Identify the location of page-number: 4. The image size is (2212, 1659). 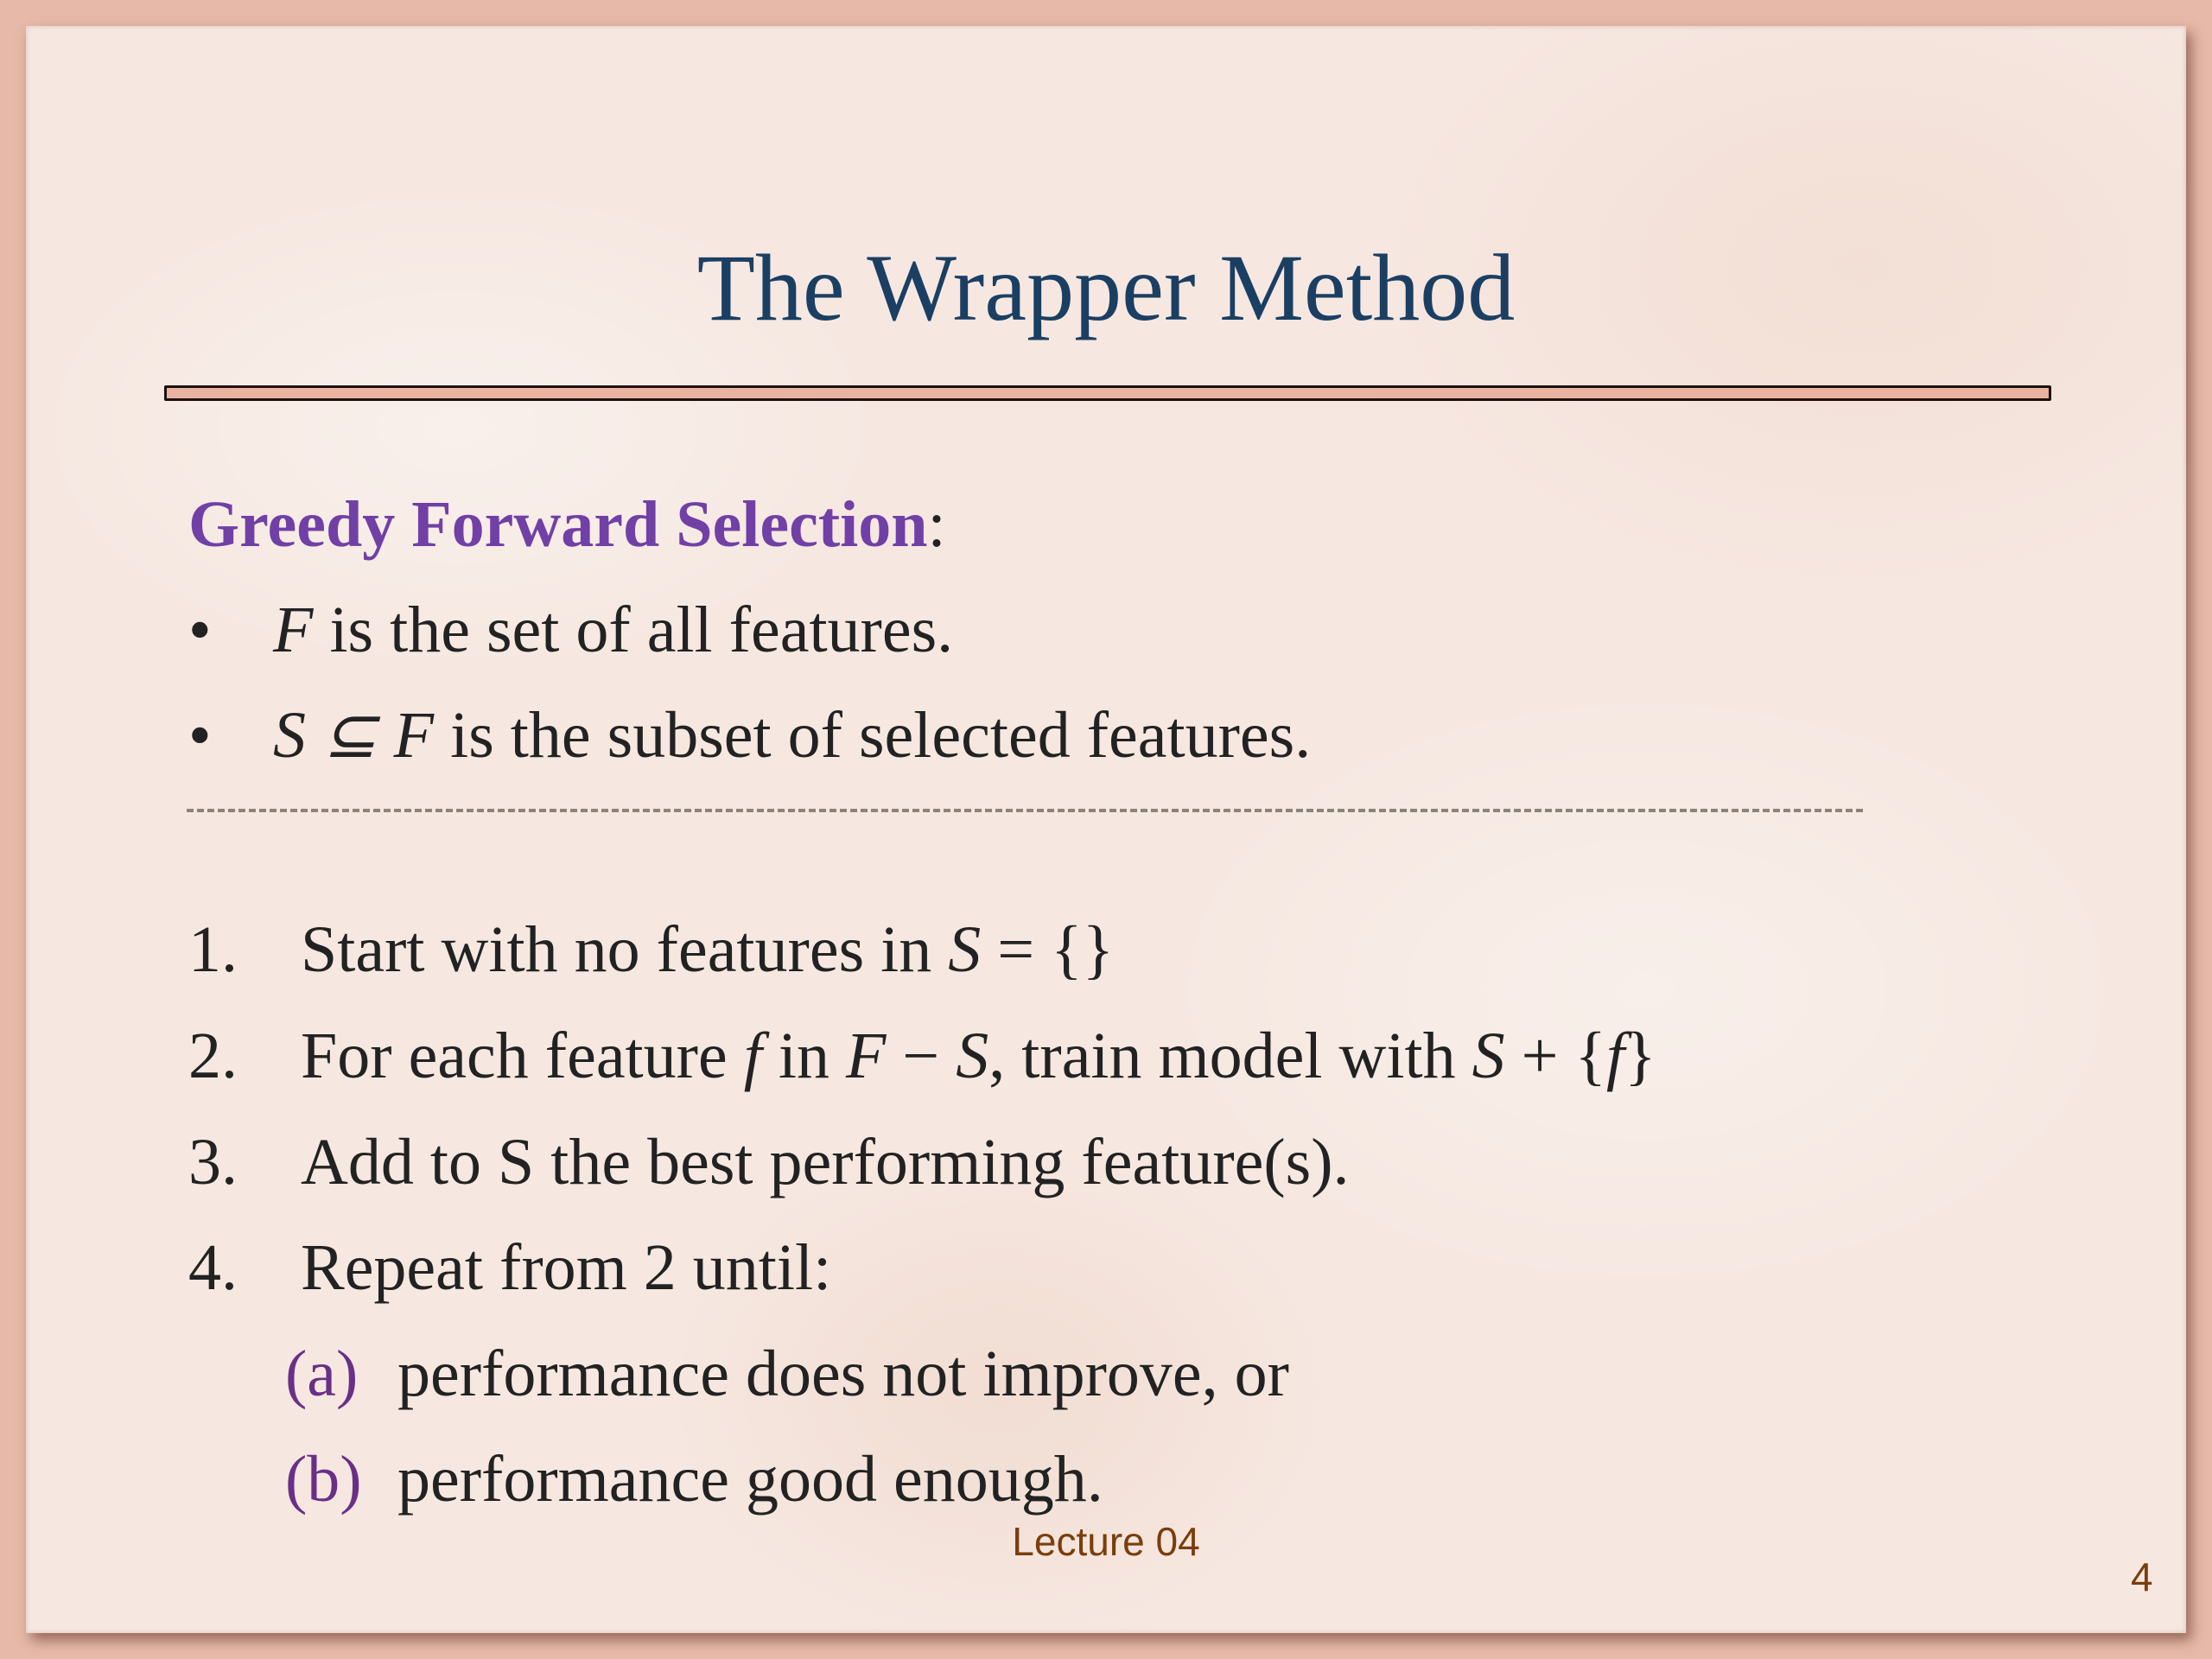
(2142, 1576).